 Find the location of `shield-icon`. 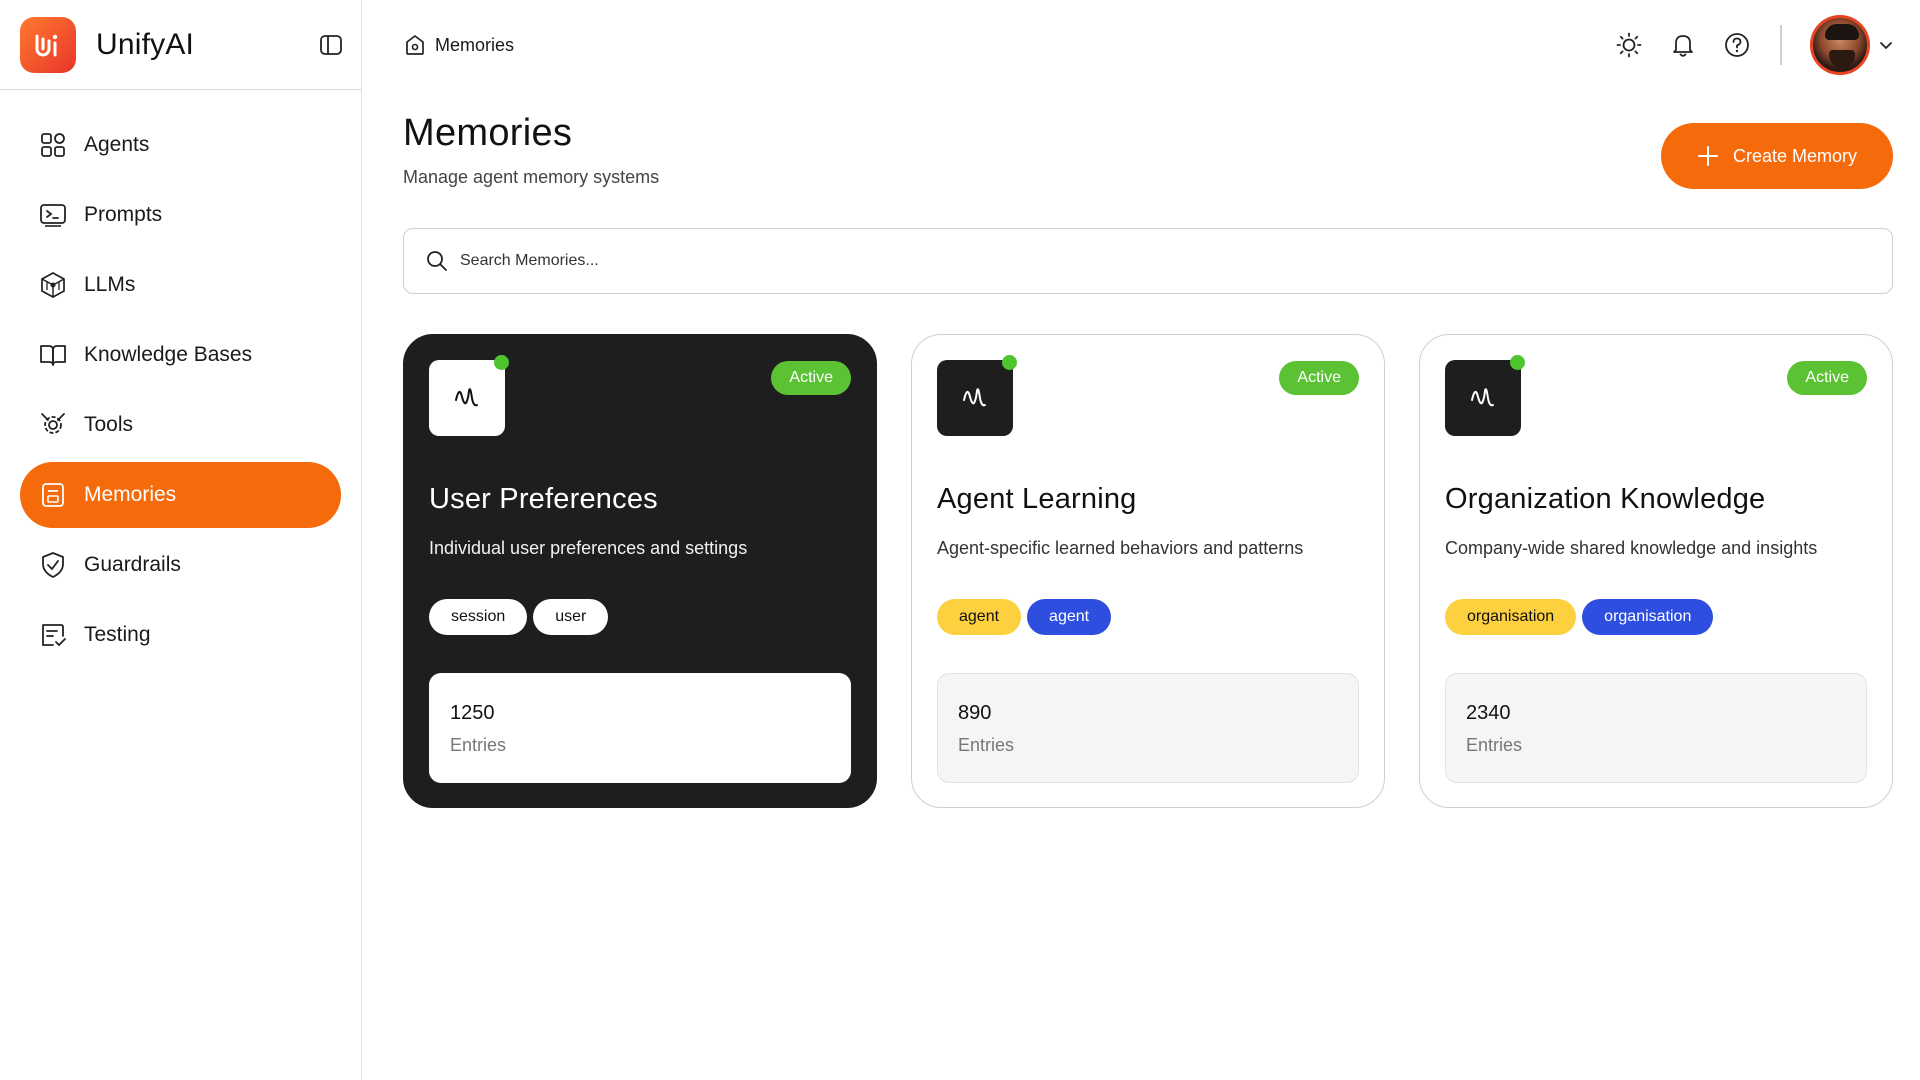

shield-icon is located at coordinates (53, 565).